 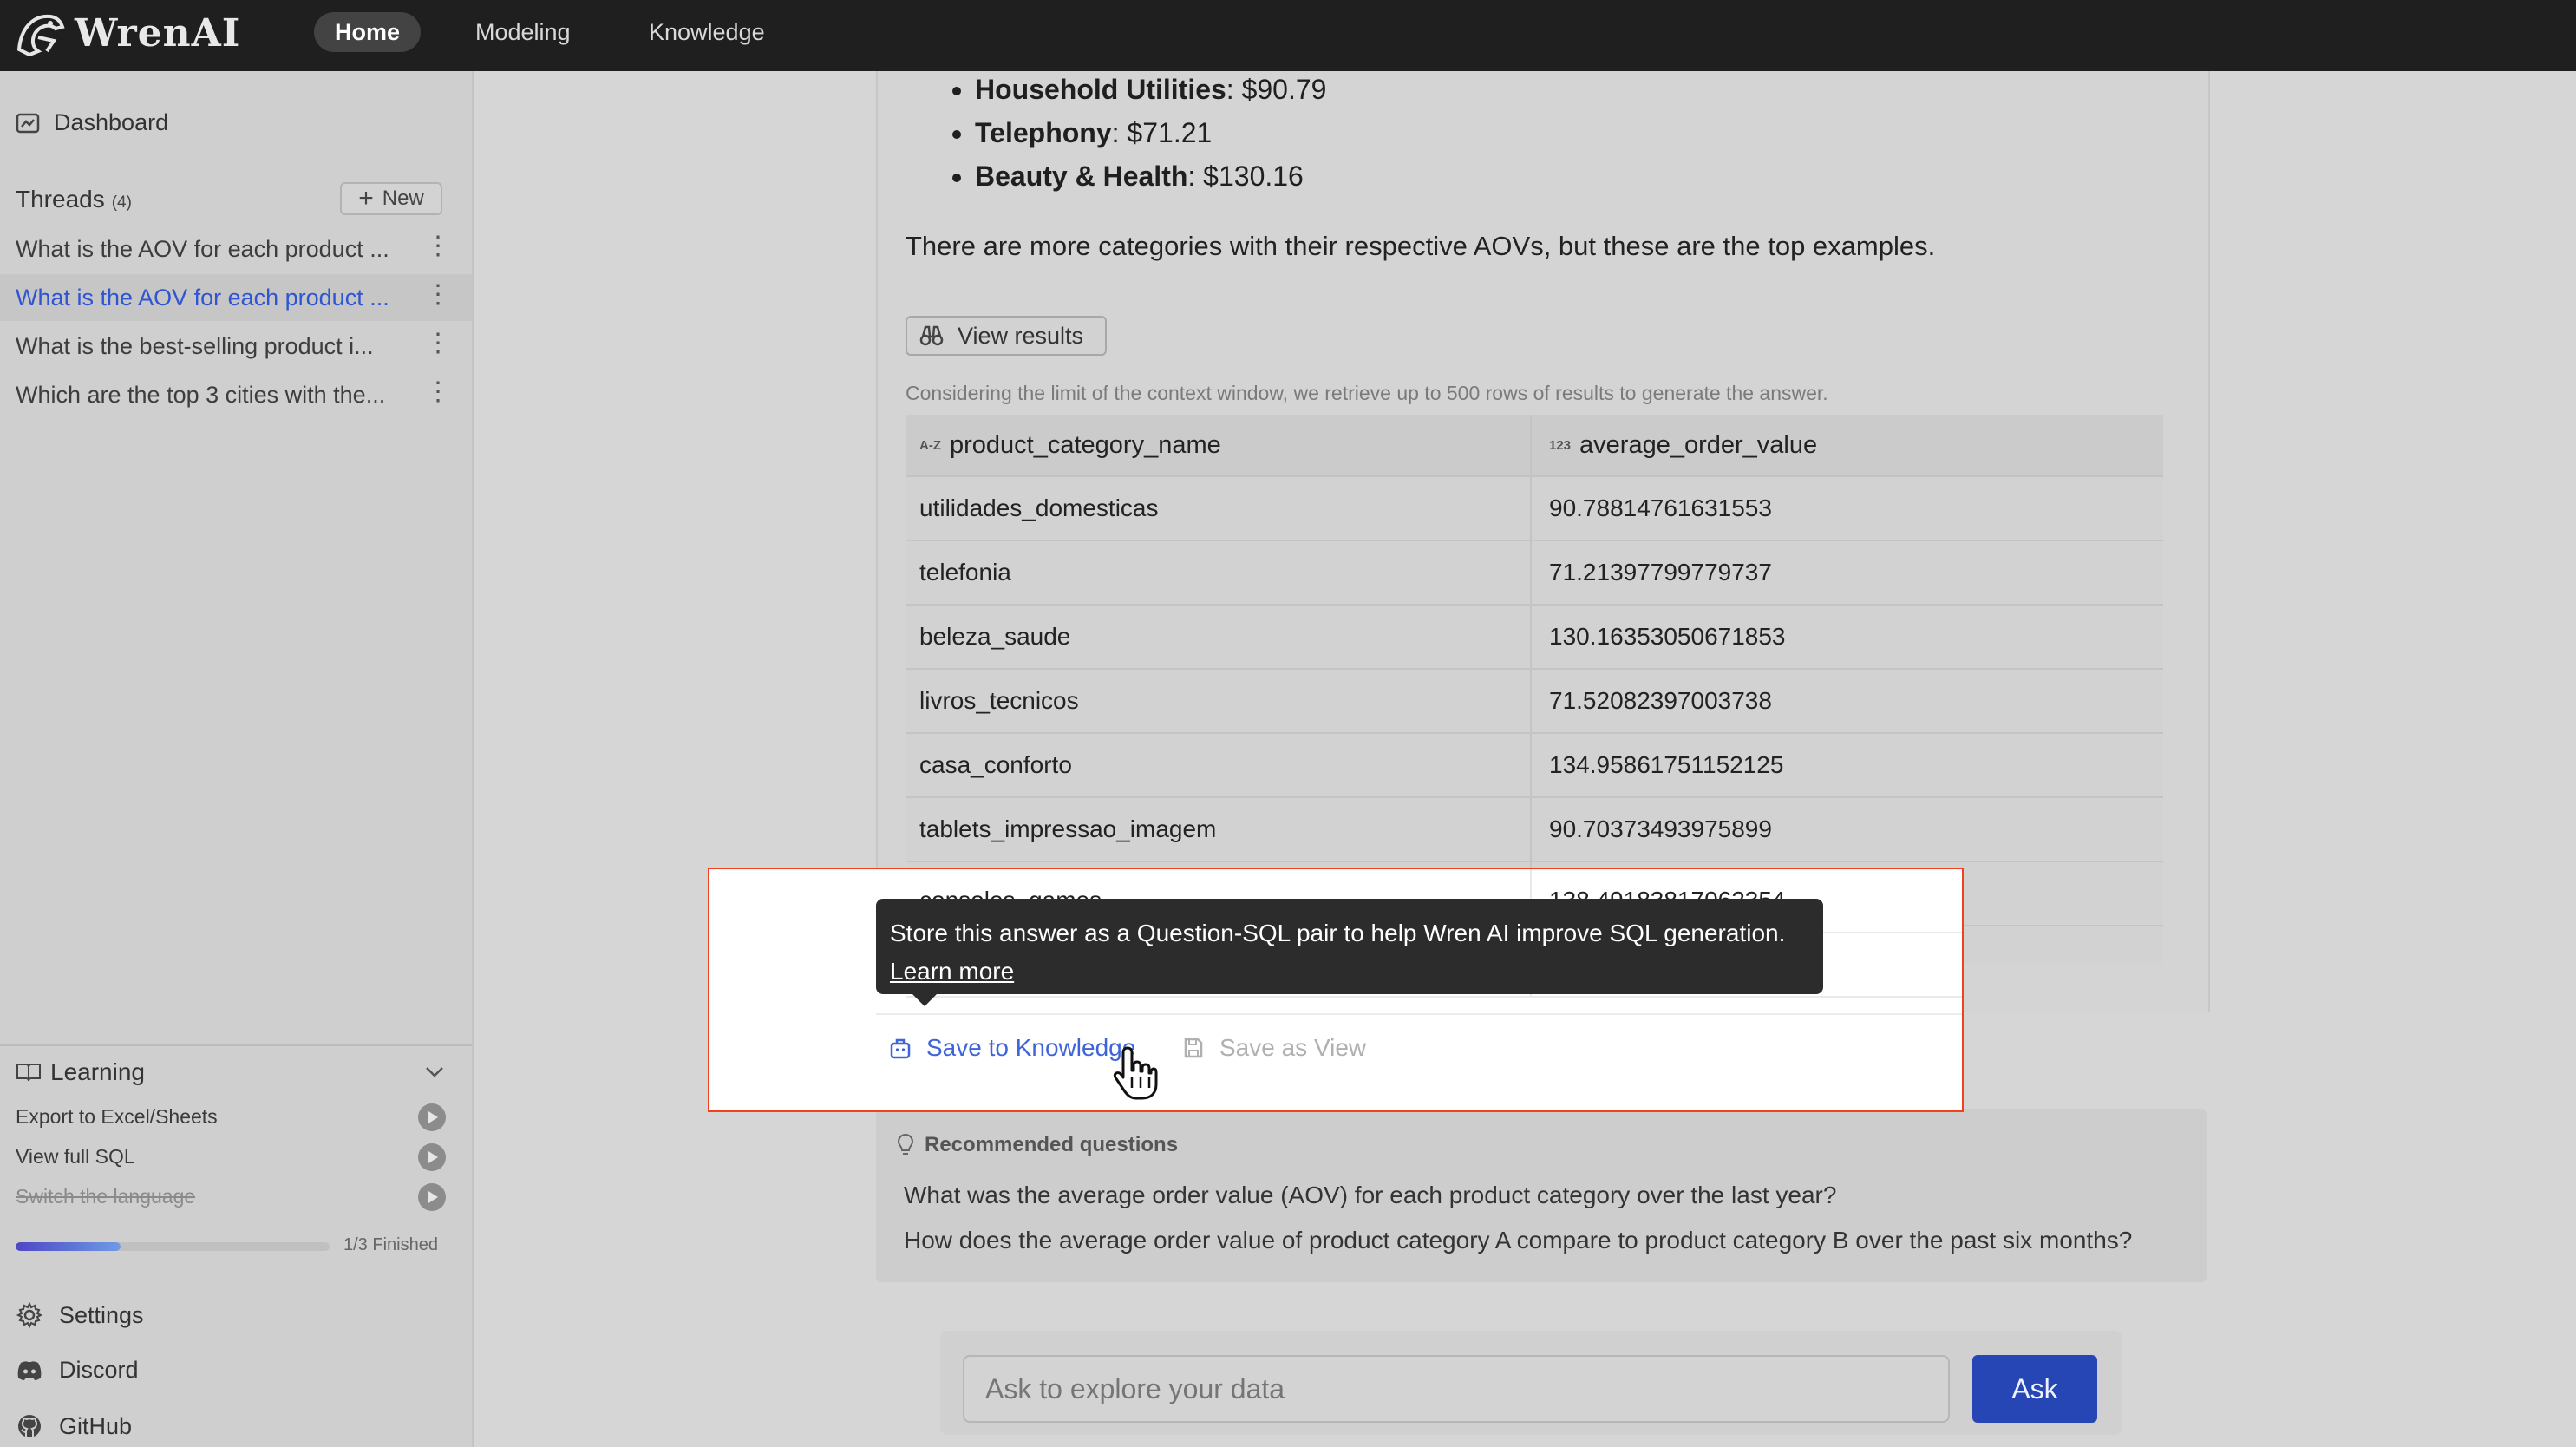 I want to click on robot-icon, so click(x=900, y=1048).